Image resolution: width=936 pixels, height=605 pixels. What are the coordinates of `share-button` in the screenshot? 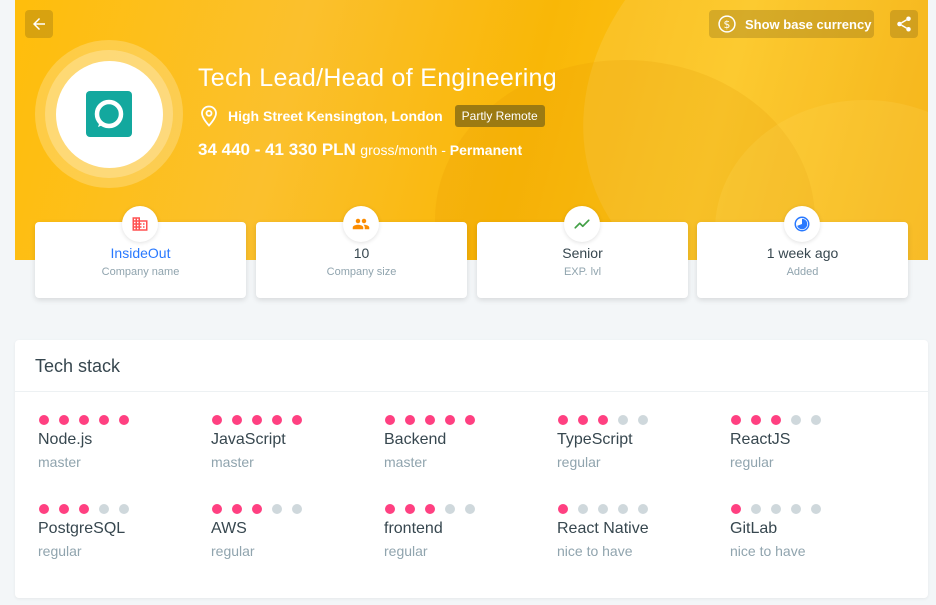 It's located at (904, 24).